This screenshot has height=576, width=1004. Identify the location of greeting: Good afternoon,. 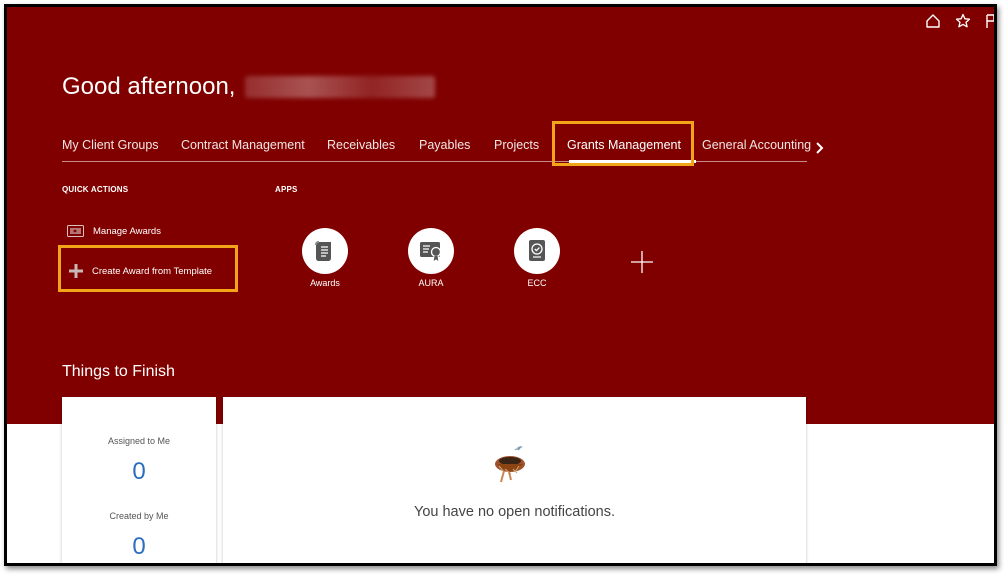
(249, 87).